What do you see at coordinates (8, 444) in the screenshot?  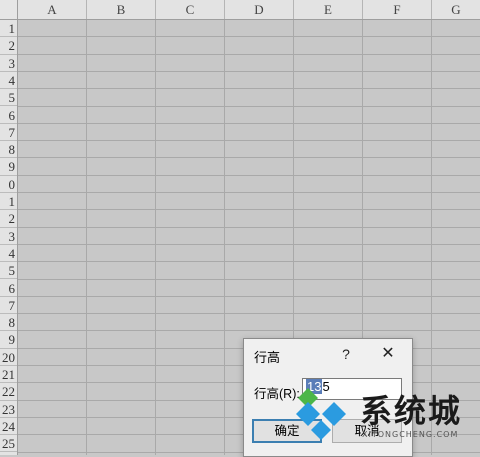 I see `row-header: 25` at bounding box center [8, 444].